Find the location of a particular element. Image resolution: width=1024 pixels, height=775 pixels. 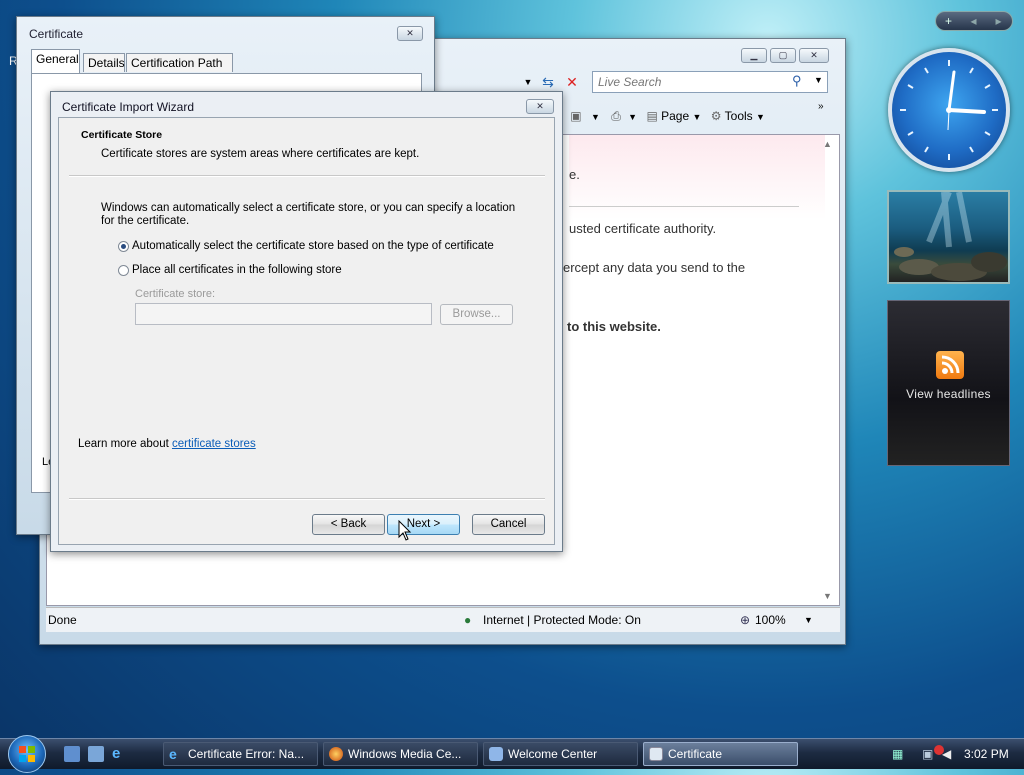

taskbar-item-welcome-center: Welcome Center is located at coordinates (560, 754).